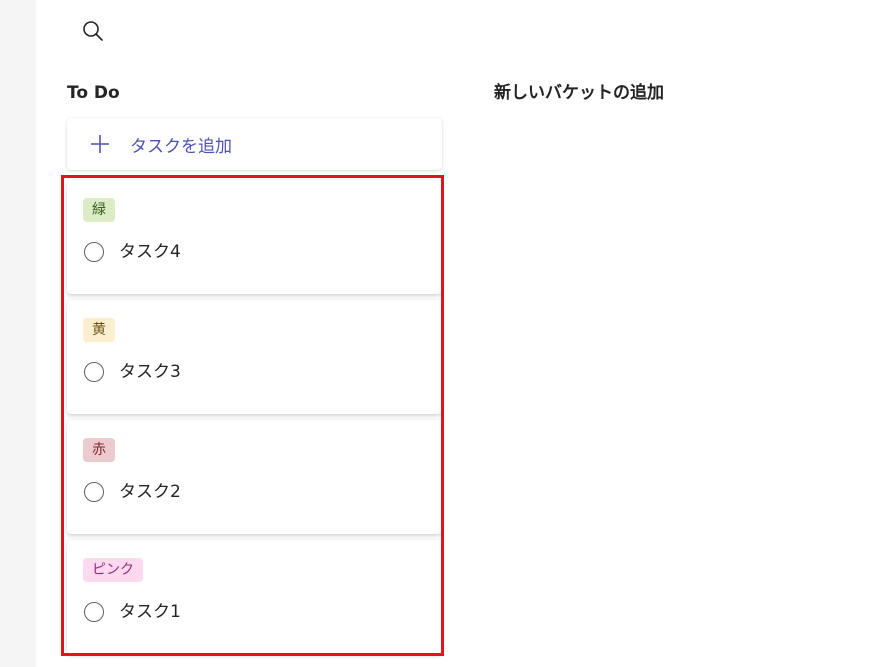 The height and width of the screenshot is (667, 874). I want to click on task-label-tag: ピンク, so click(113, 570).